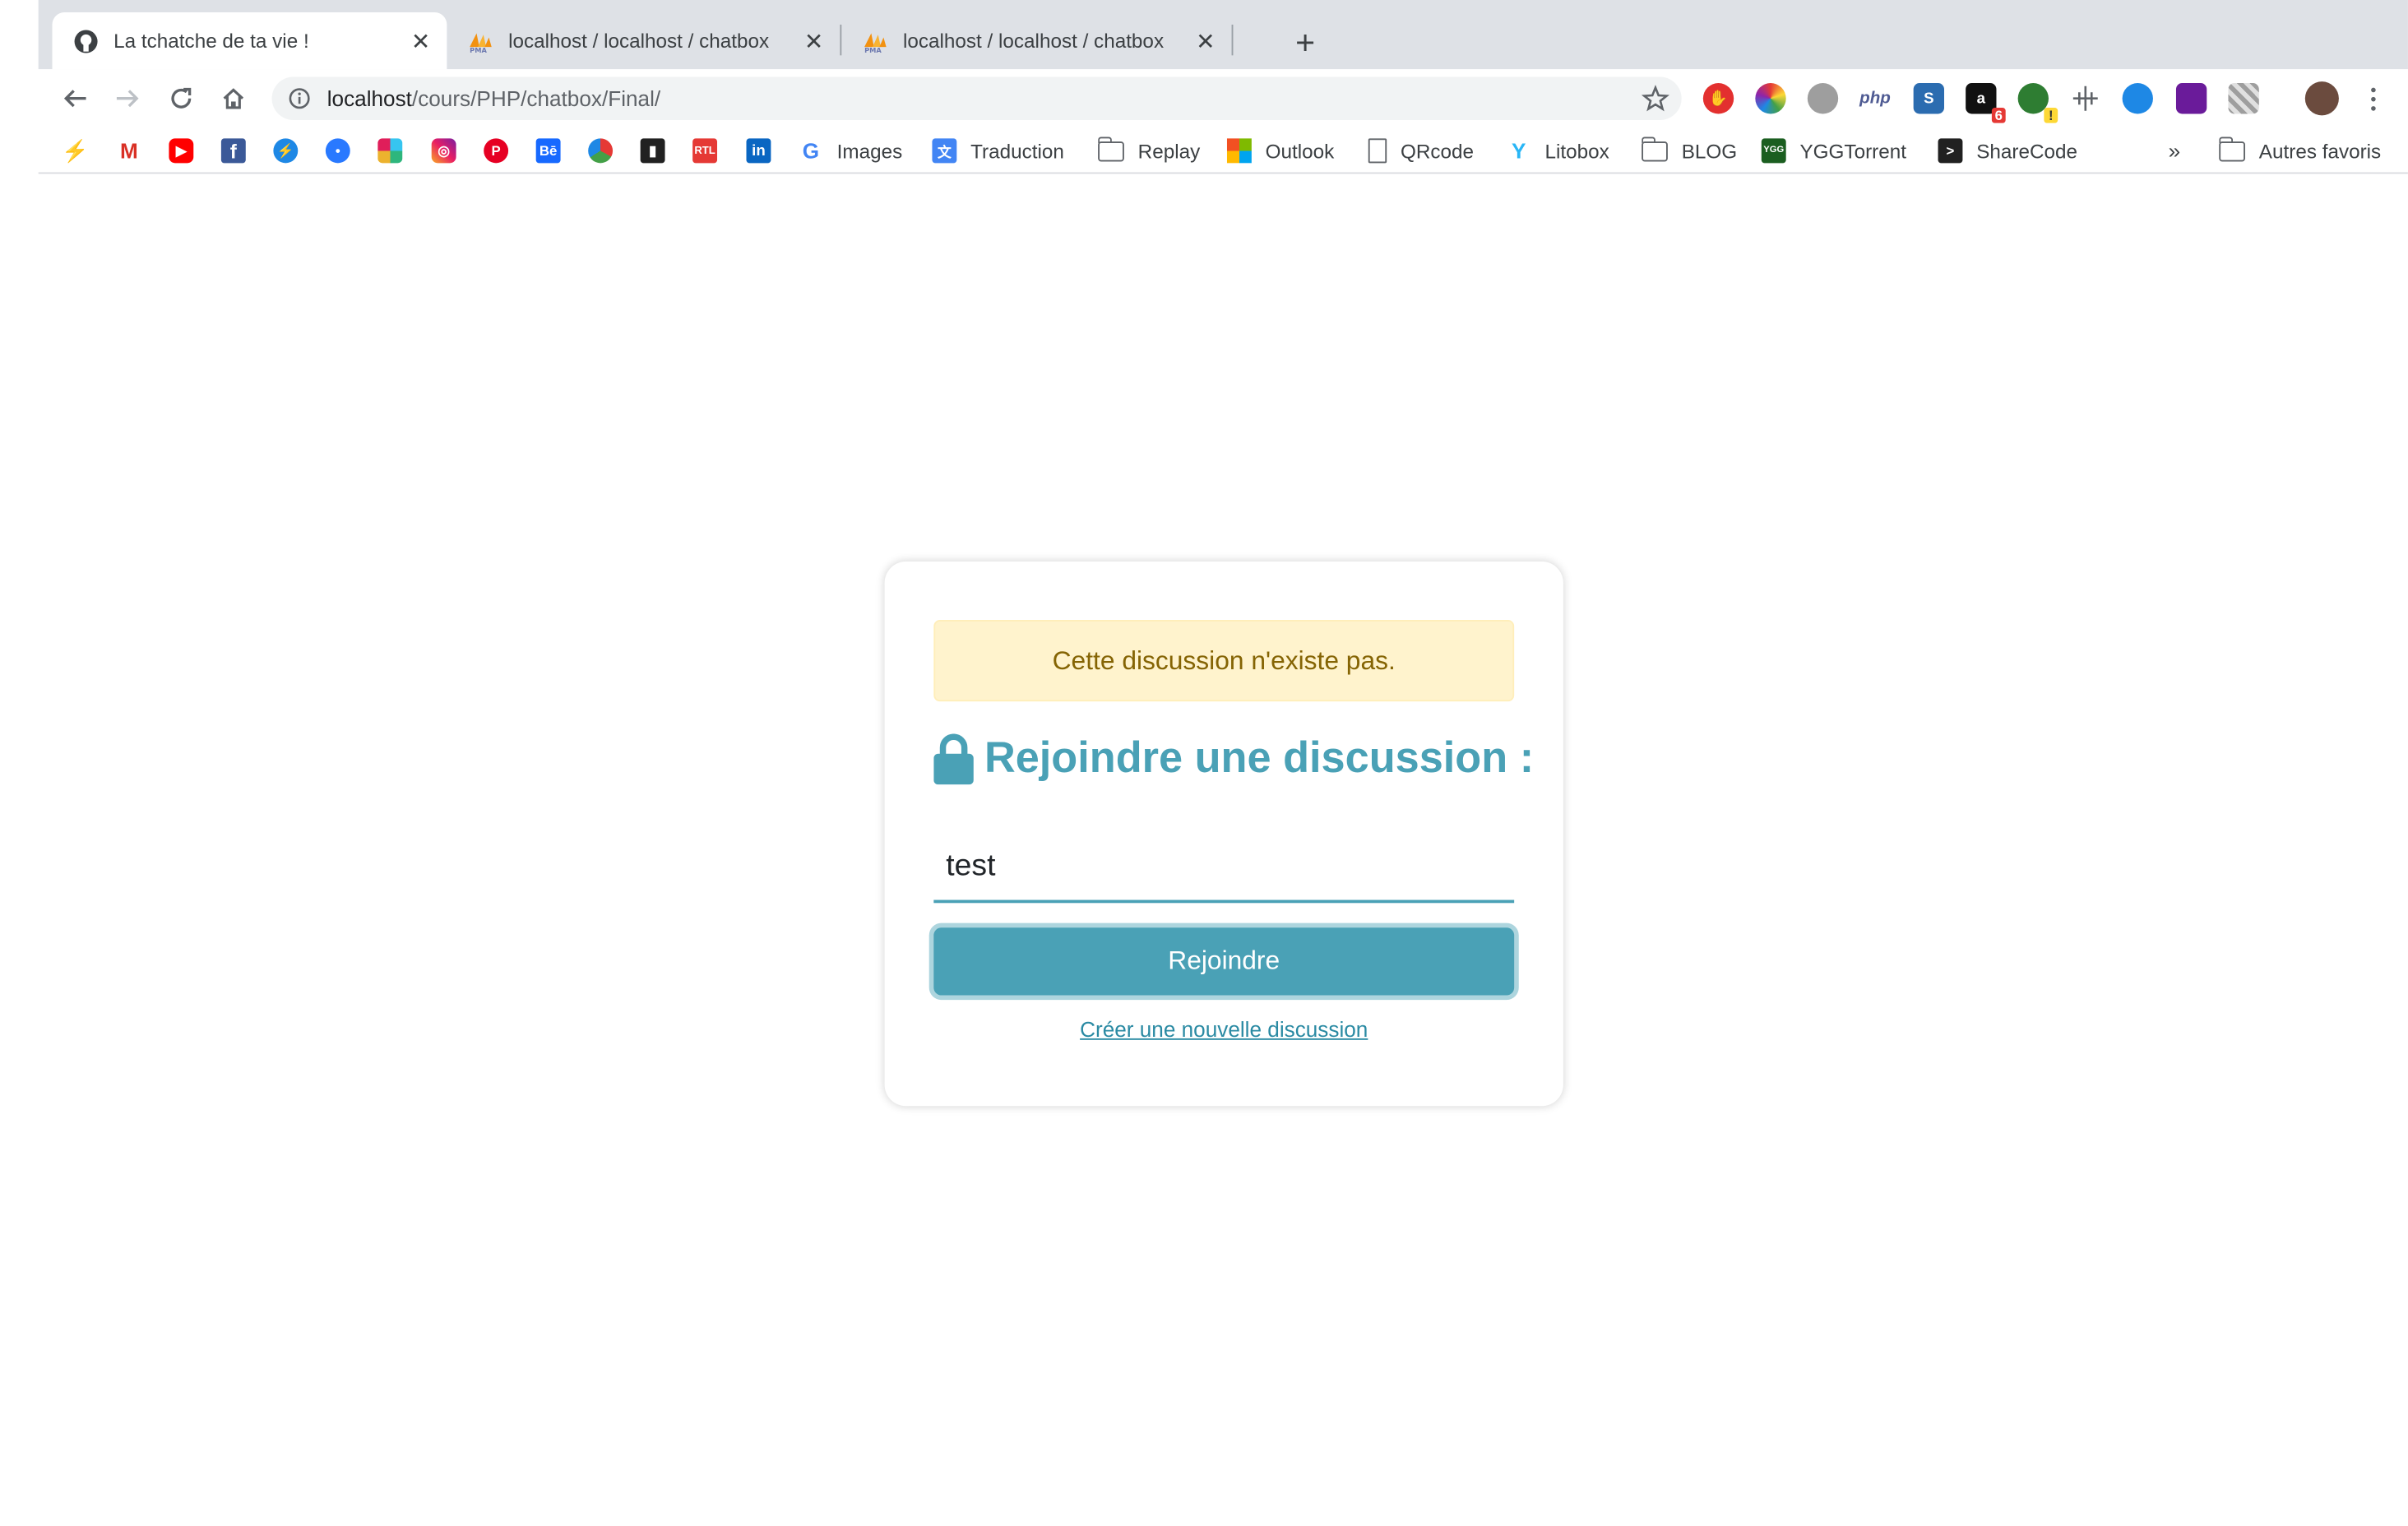 This screenshot has width=2408, height=1526. I want to click on bookmark-chat: •, so click(337, 151).